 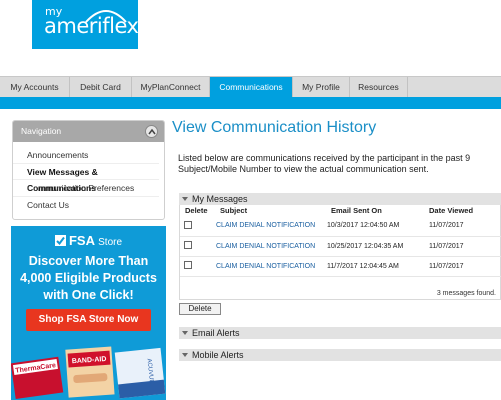 I want to click on shop-fsa-store-button: Shop FSA Store Now, so click(x=88, y=320).